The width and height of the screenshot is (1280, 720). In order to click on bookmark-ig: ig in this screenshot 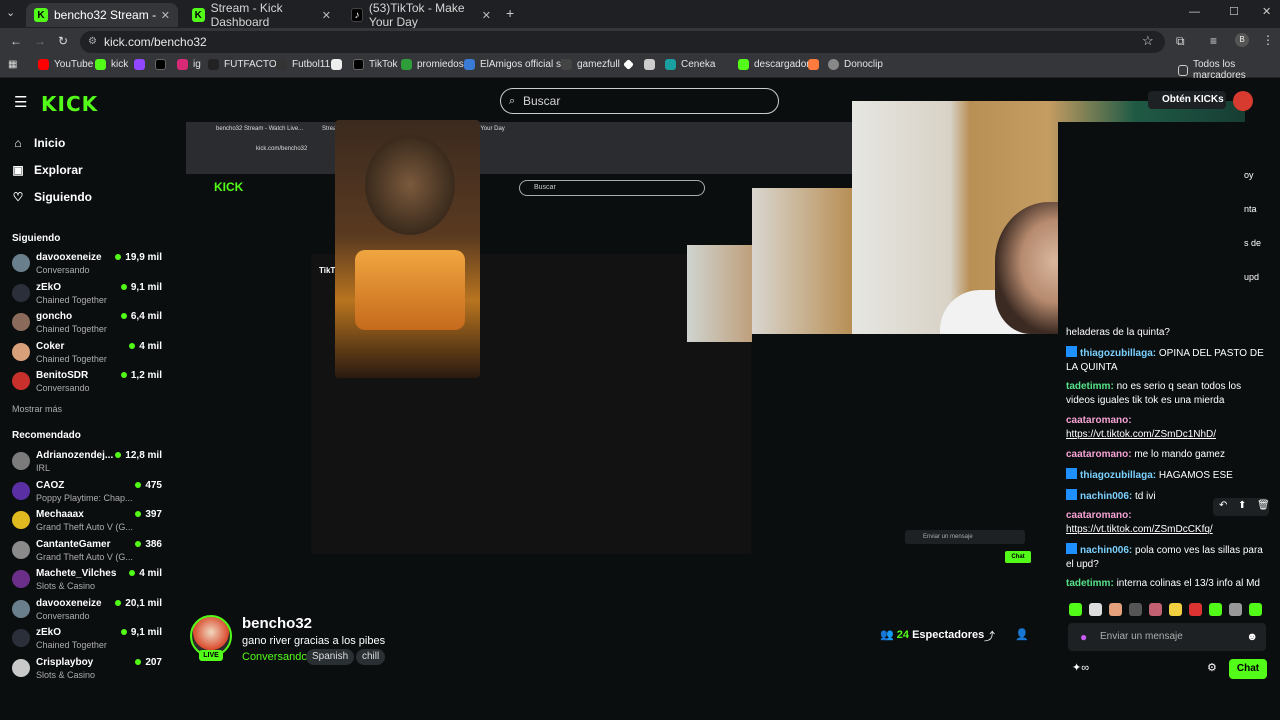, I will do `click(189, 64)`.